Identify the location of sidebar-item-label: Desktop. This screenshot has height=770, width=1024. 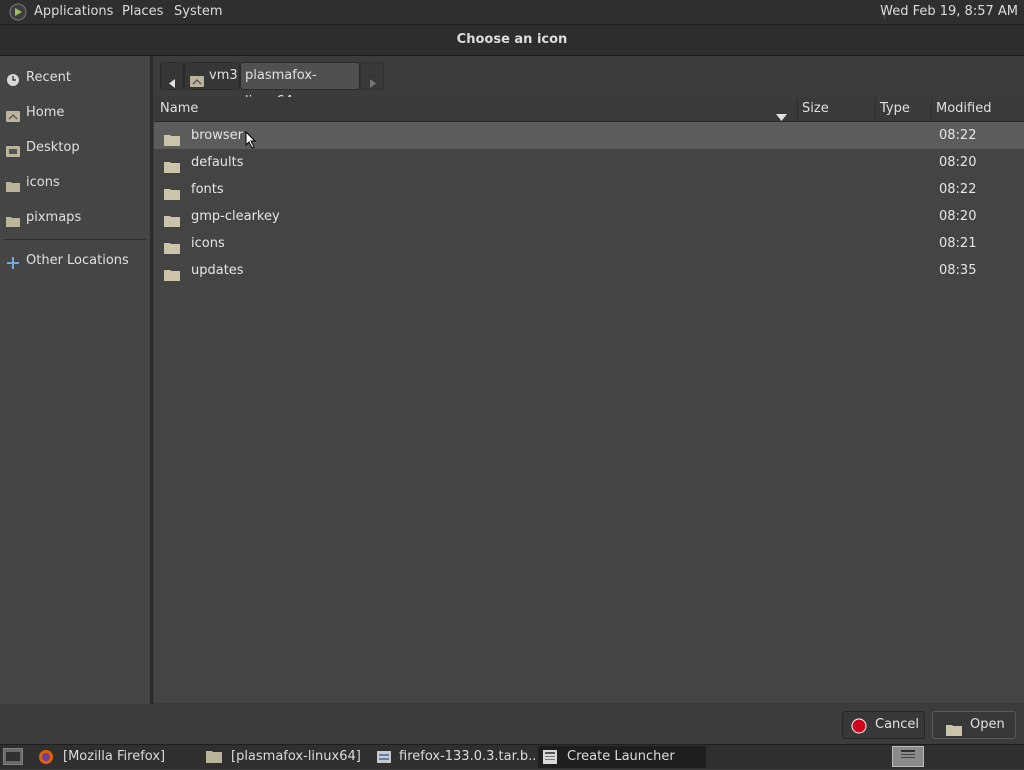
(53, 147).